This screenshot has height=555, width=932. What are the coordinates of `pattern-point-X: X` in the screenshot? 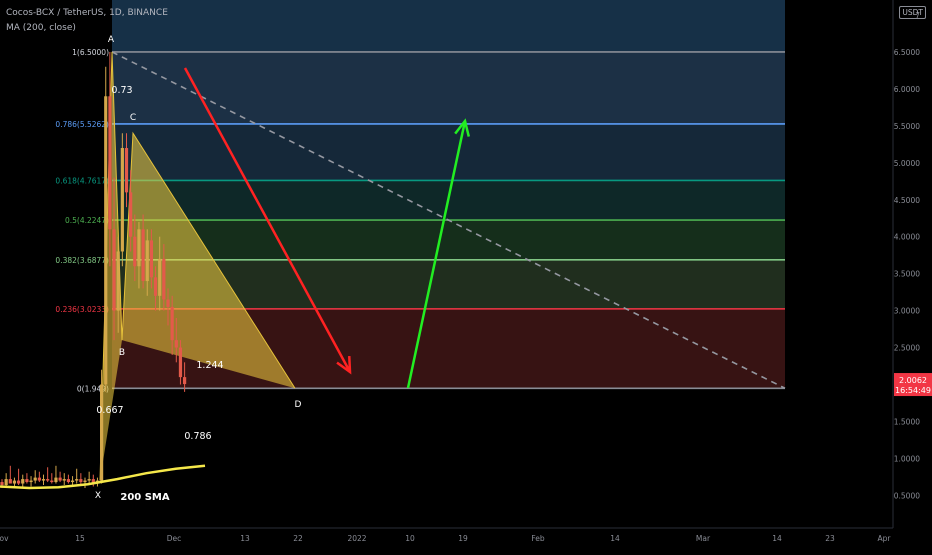 It's located at (98, 496).